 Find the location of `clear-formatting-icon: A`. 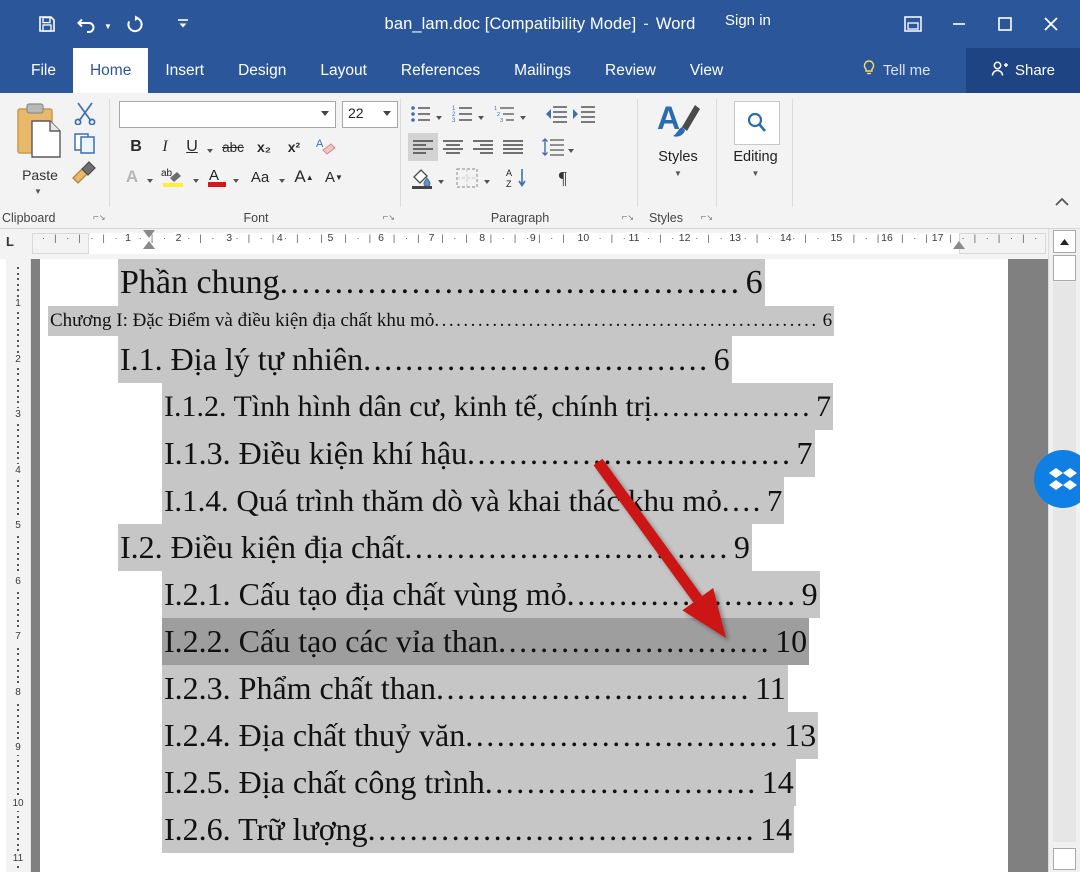

clear-formatting-icon: A is located at coordinates (326, 147).